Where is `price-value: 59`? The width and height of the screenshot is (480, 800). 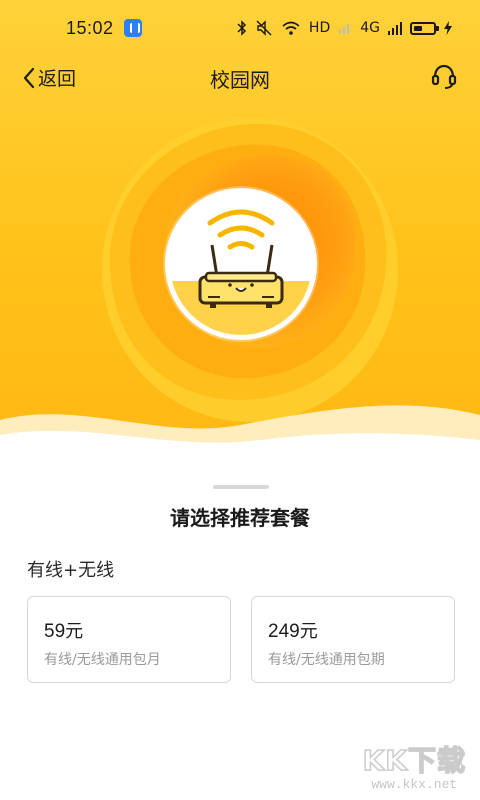 price-value: 59 is located at coordinates (55, 631).